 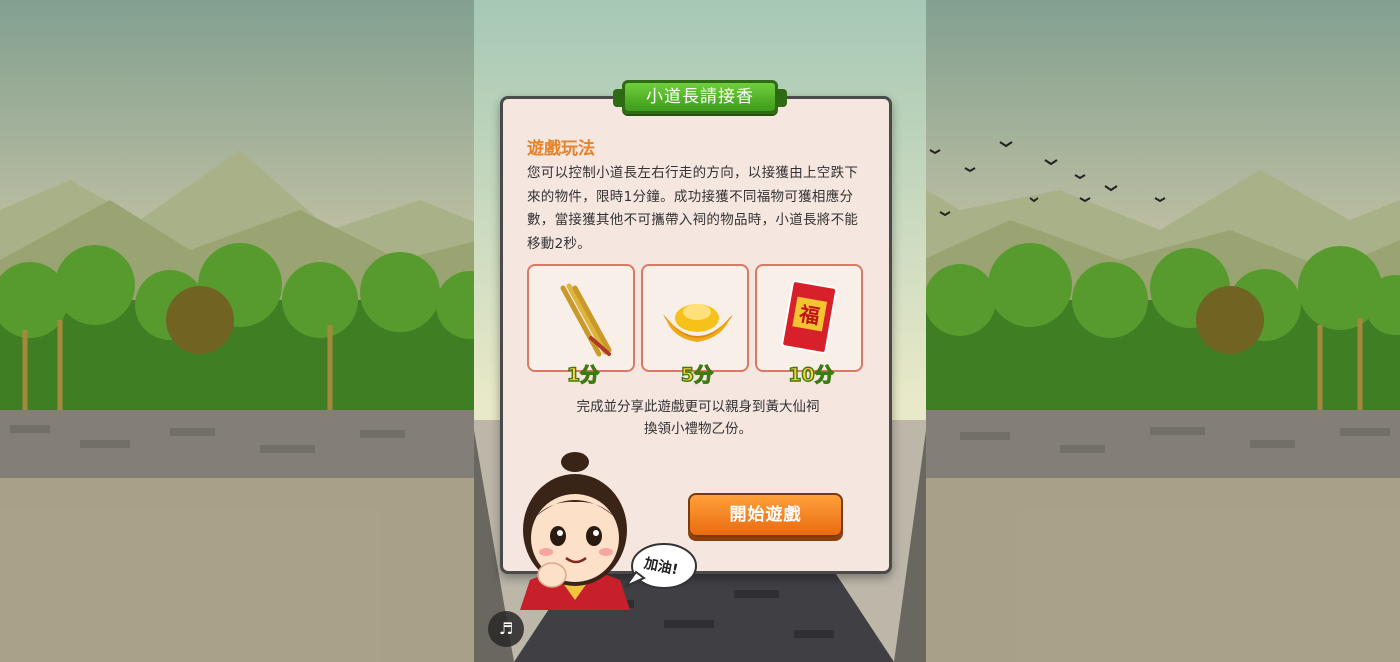 I want to click on incense-sticks-icon, so click(x=586, y=320).